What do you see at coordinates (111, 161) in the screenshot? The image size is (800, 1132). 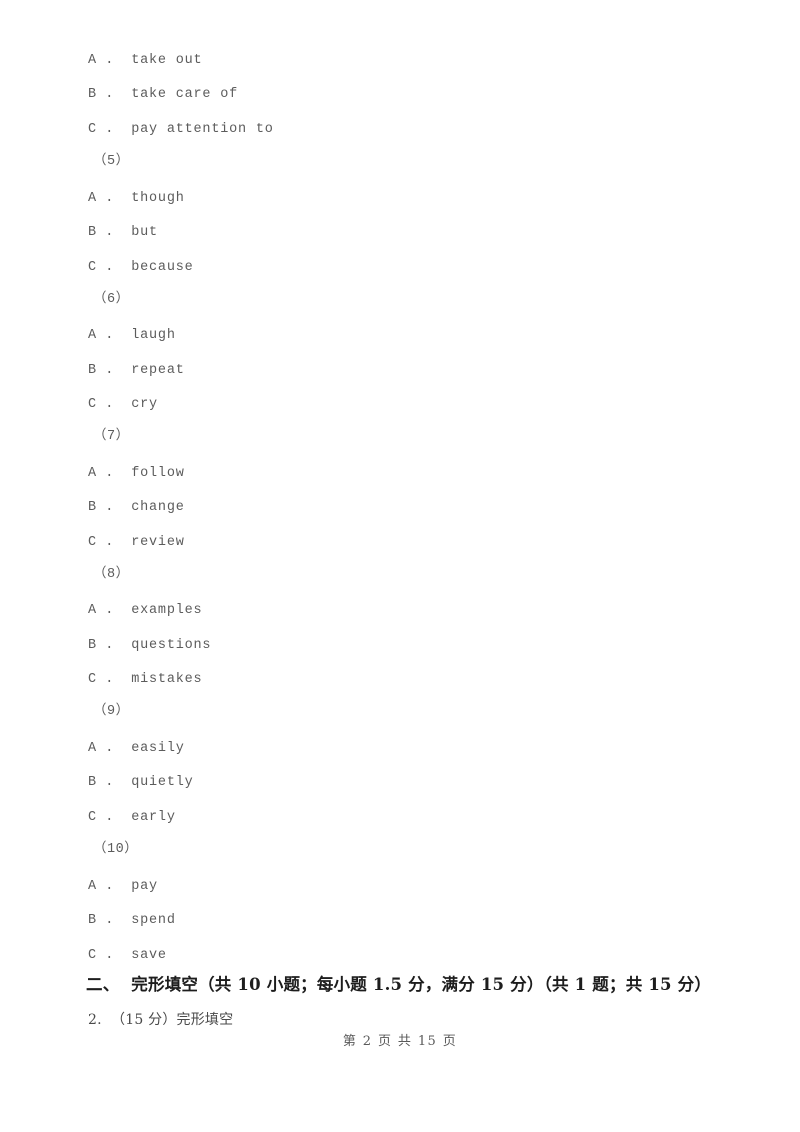 I see `sub-question-number: （5）` at bounding box center [111, 161].